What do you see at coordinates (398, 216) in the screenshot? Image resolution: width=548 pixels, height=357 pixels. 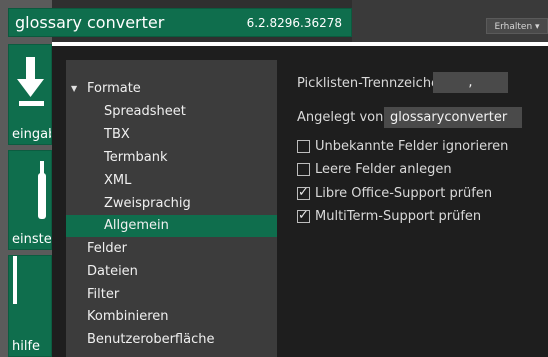 I see `checkbox-label: MultiTerm-Support prüfen` at bounding box center [398, 216].